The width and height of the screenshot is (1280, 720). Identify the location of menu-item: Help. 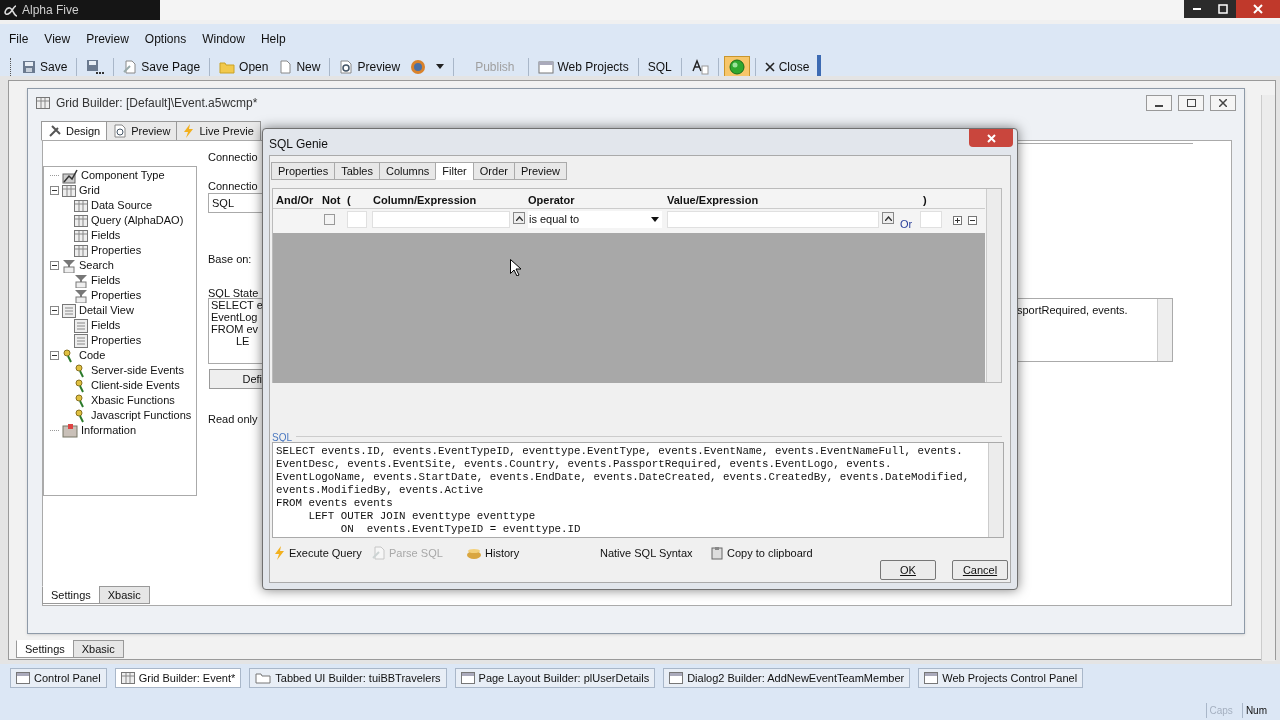
(273, 39).